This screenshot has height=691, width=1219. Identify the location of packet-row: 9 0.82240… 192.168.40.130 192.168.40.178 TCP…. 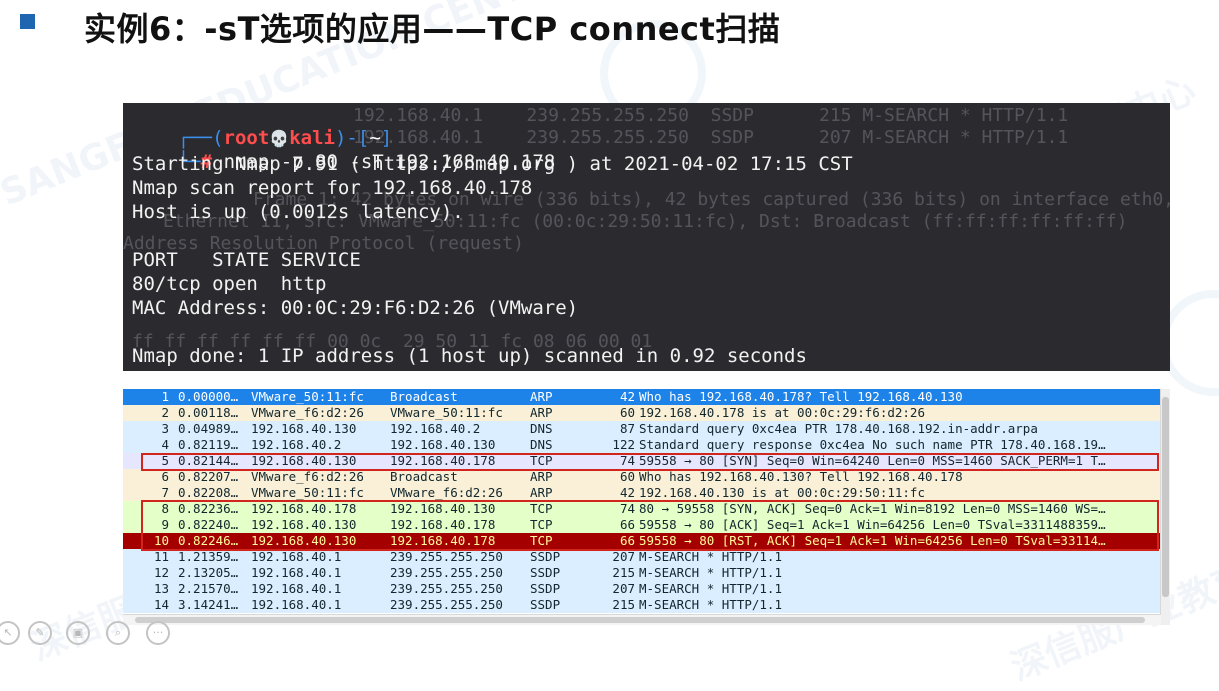
(642, 525).